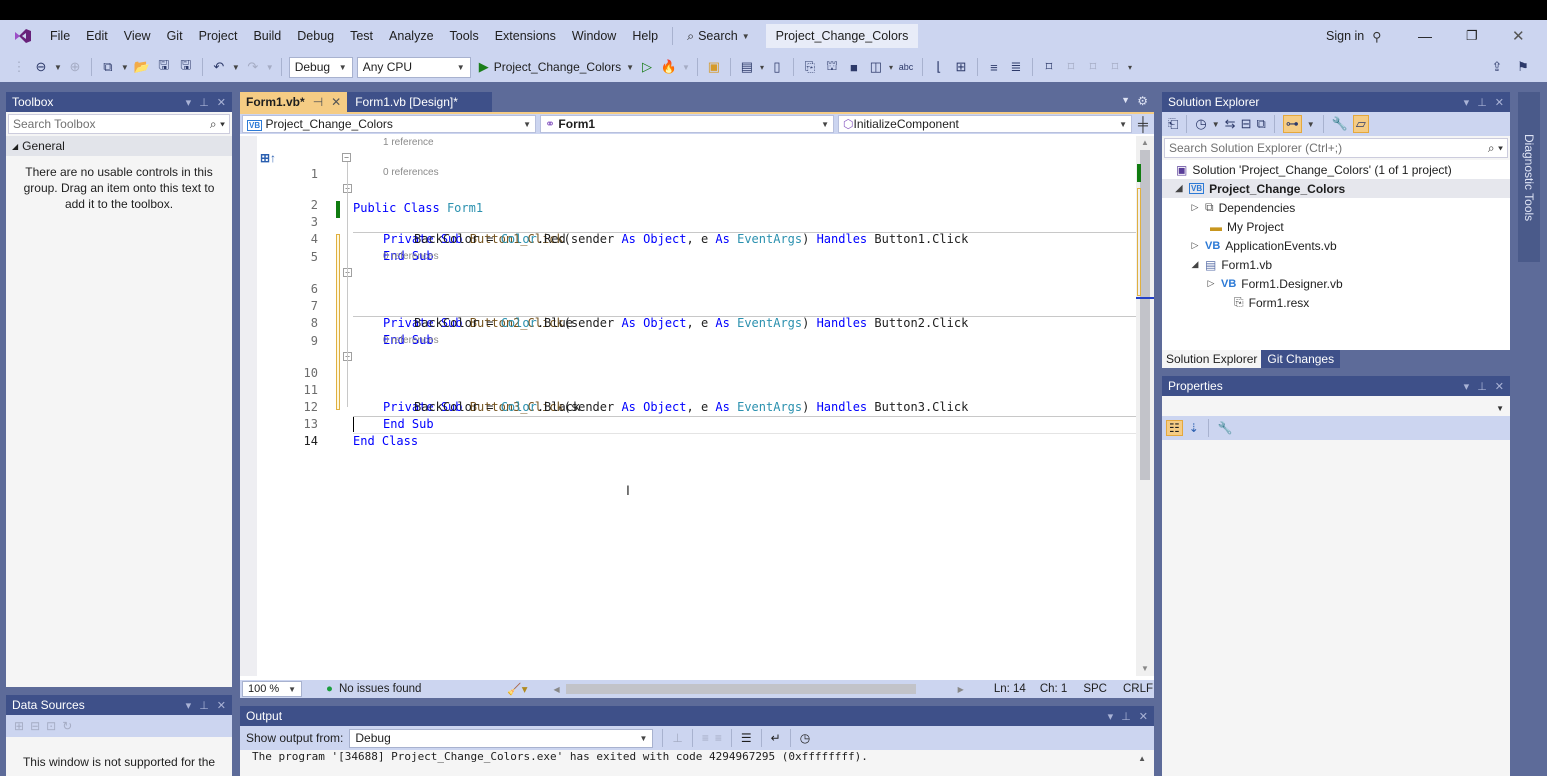 Image resolution: width=1547 pixels, height=776 pixels. Describe the element at coordinates (1145, 315) in the screenshot. I see `scroll-thumb` at that location.